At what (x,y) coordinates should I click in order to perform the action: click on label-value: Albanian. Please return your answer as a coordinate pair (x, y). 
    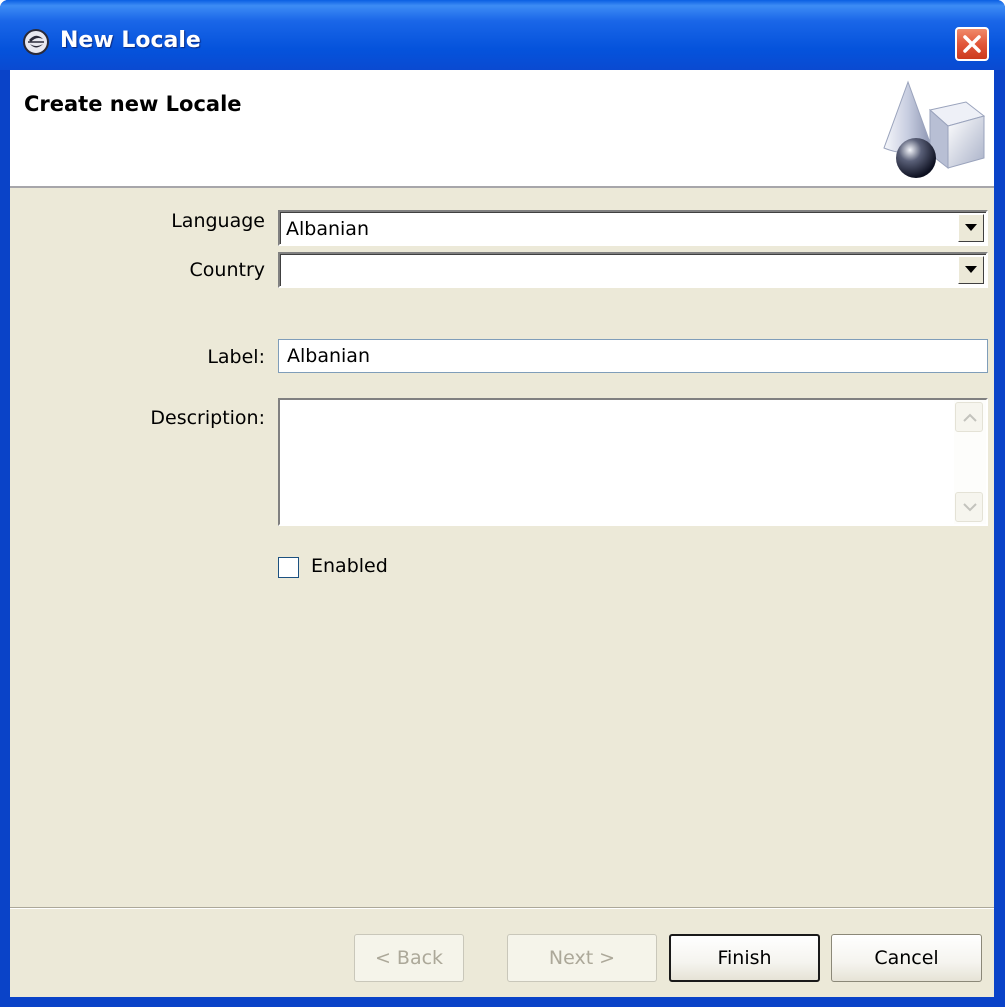
    Looking at the image, I should click on (328, 356).